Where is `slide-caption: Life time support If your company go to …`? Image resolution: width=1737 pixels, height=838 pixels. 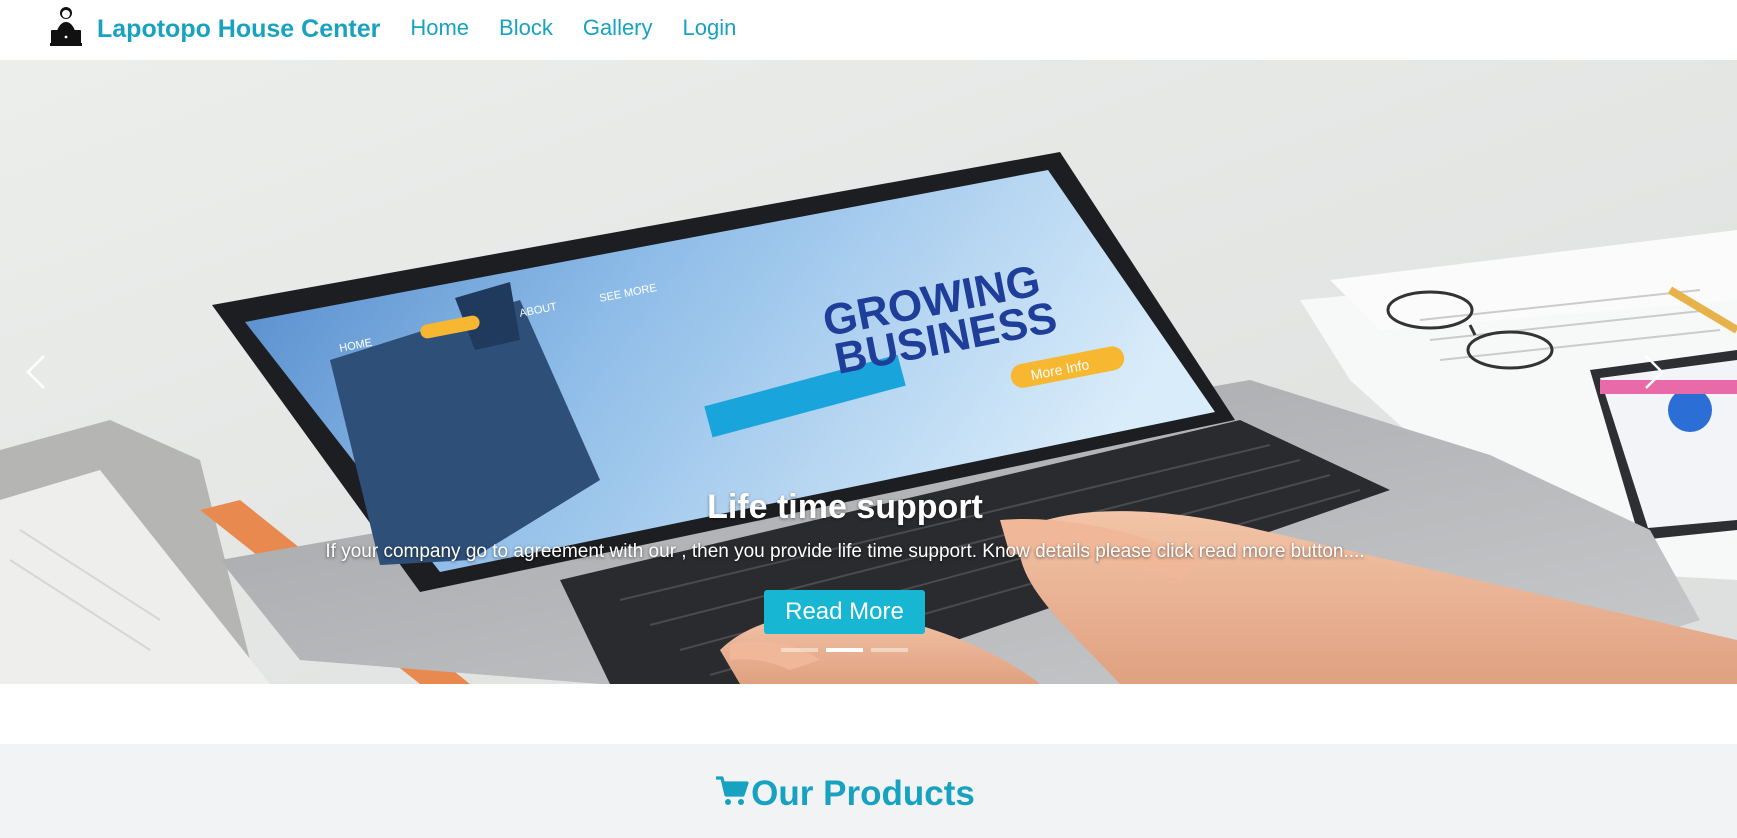 slide-caption: Life time support If your company go to … is located at coordinates (845, 525).